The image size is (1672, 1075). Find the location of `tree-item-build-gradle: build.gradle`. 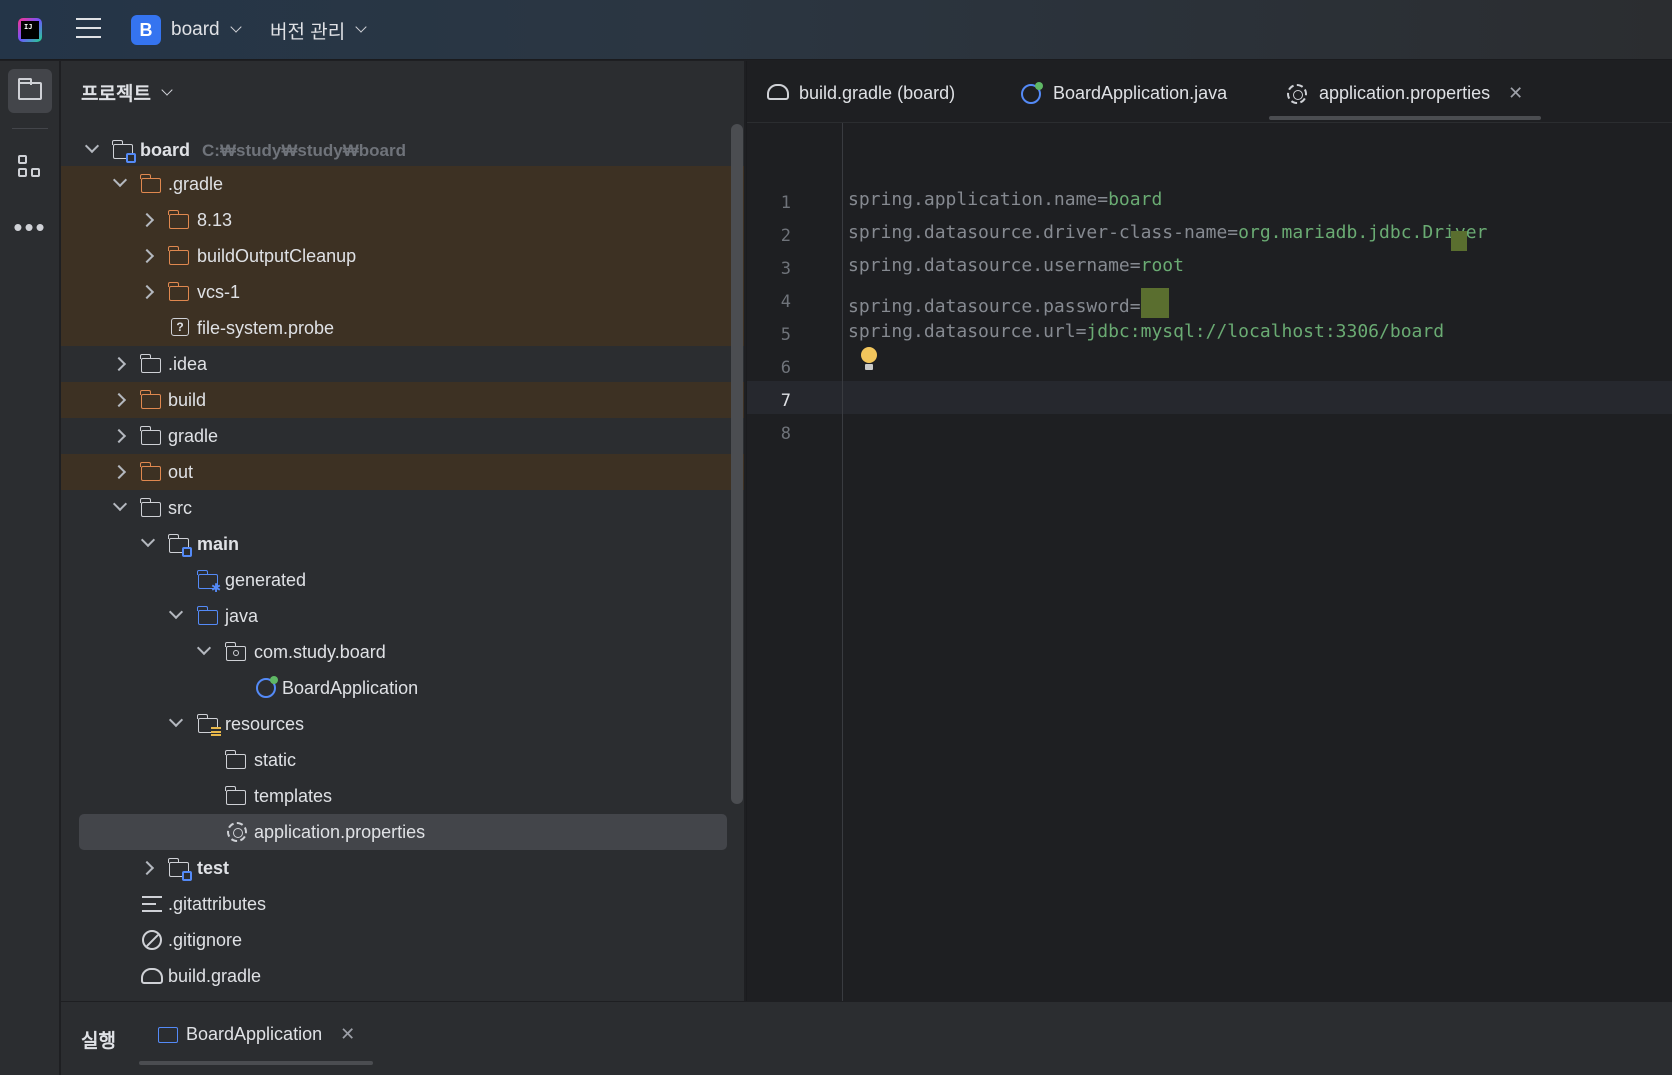

tree-item-build-gradle: build.gradle is located at coordinates (402, 976).